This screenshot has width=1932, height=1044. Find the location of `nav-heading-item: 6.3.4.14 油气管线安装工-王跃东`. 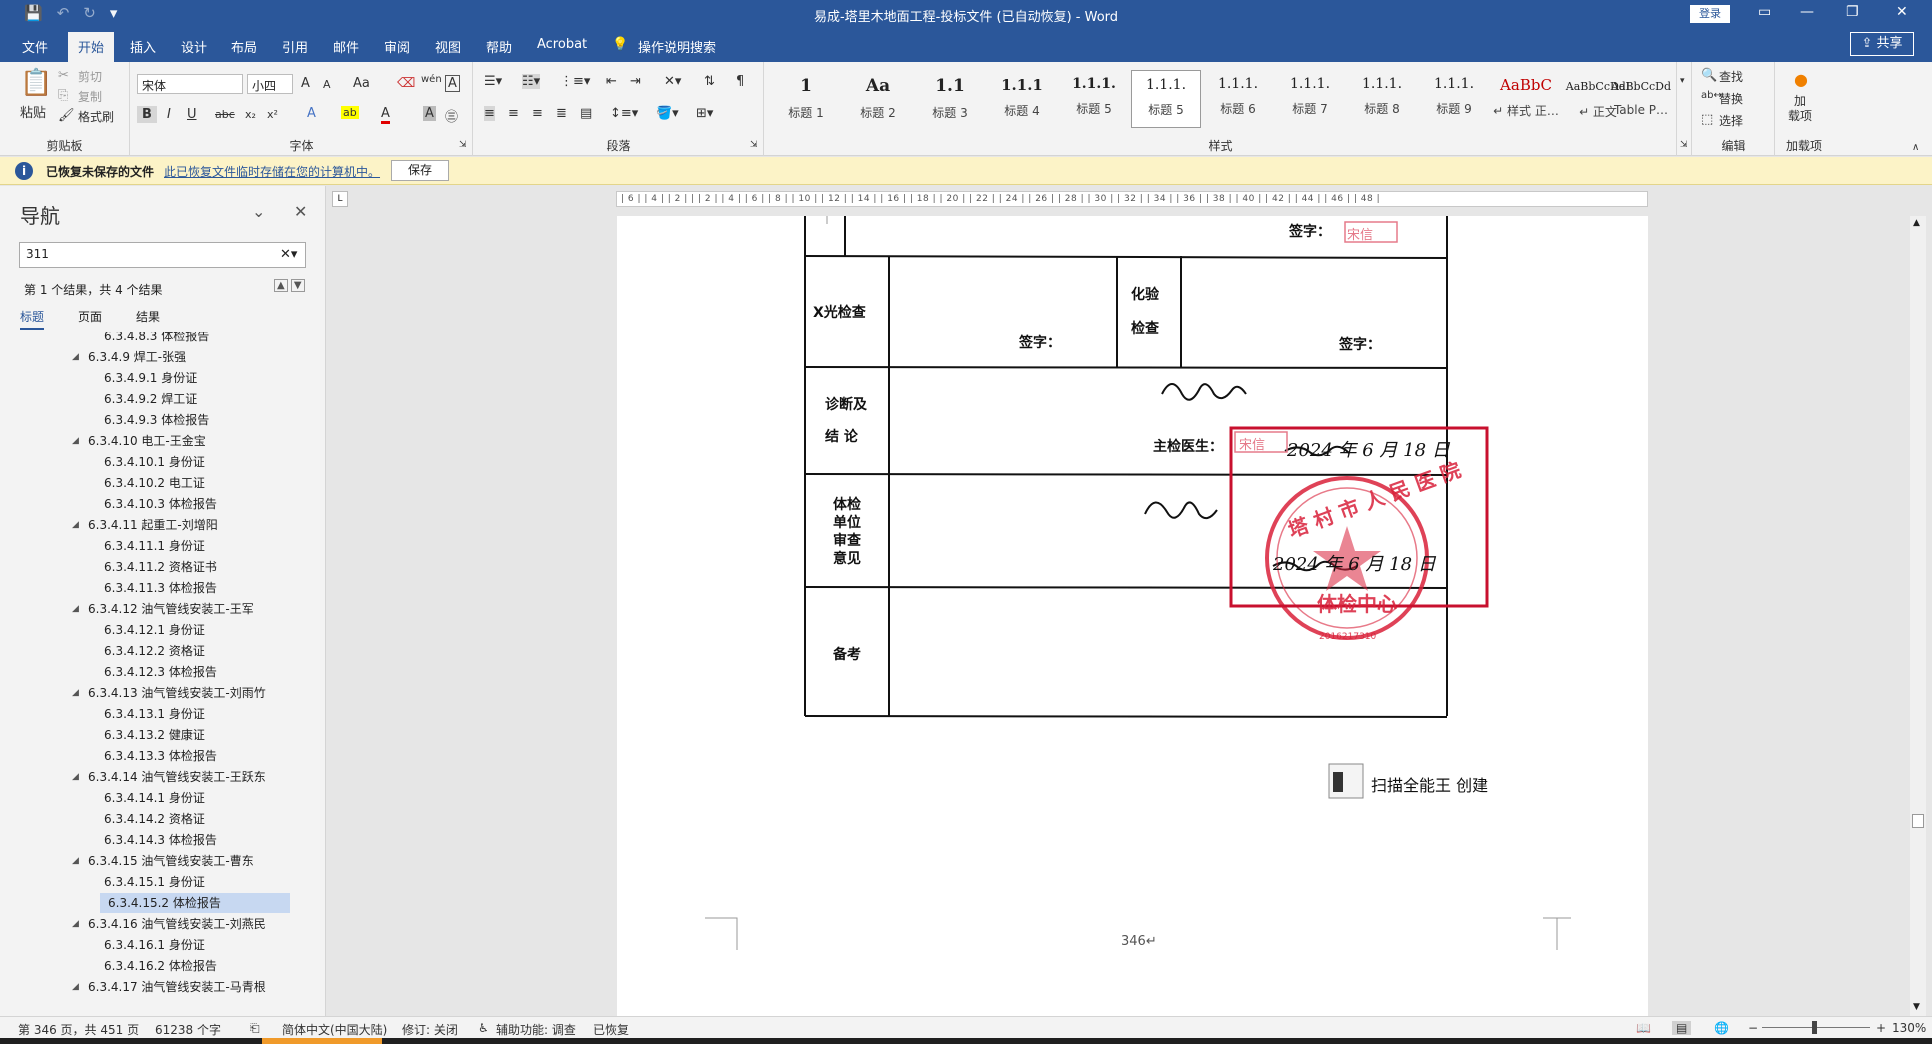

nav-heading-item: 6.3.4.14 油气管线安装工-王跃东 is located at coordinates (177, 777).